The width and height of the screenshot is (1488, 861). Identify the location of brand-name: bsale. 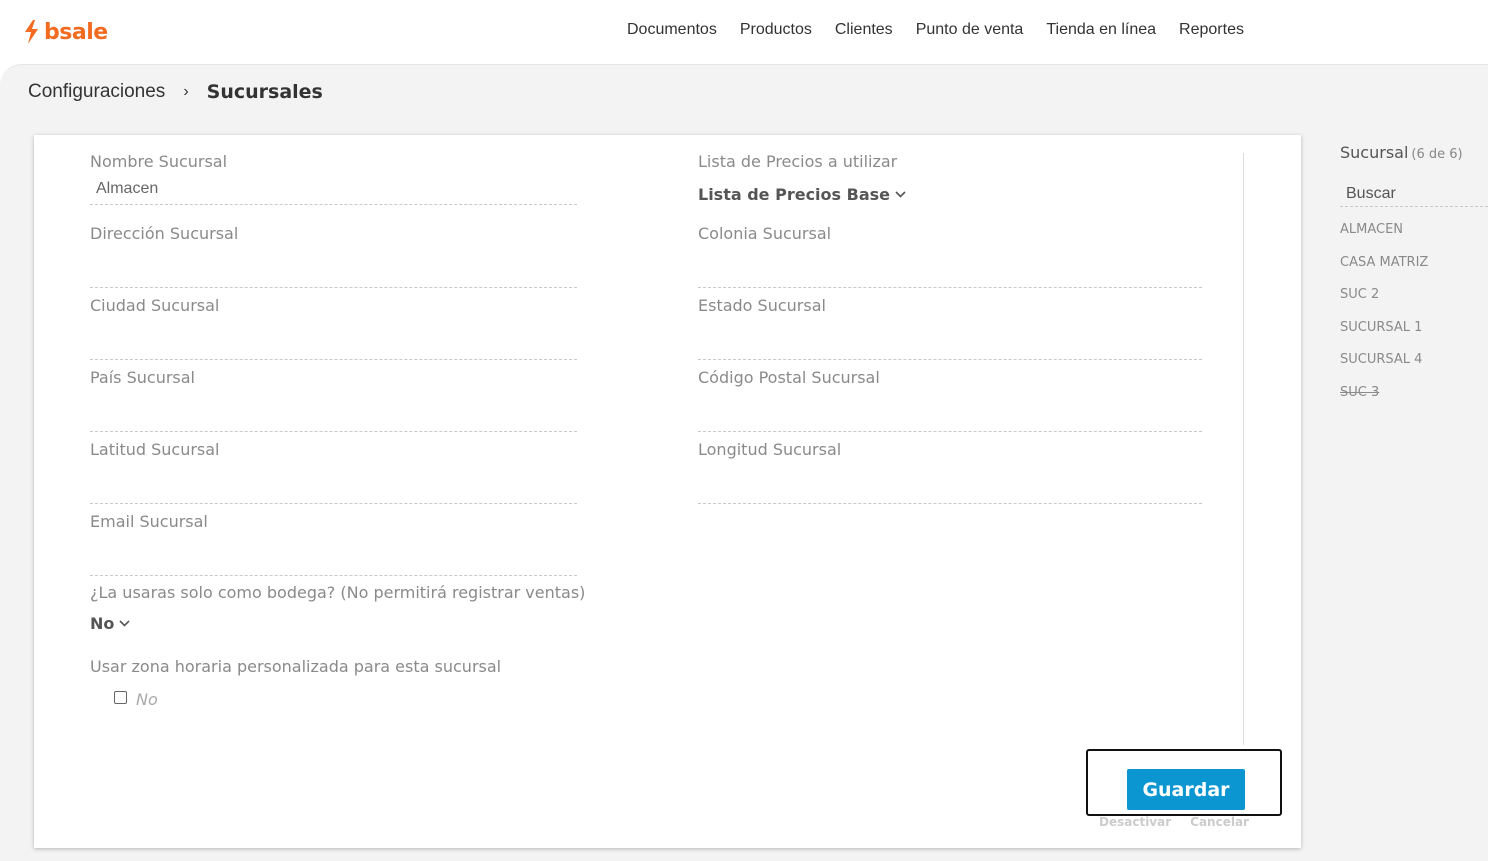
(76, 32).